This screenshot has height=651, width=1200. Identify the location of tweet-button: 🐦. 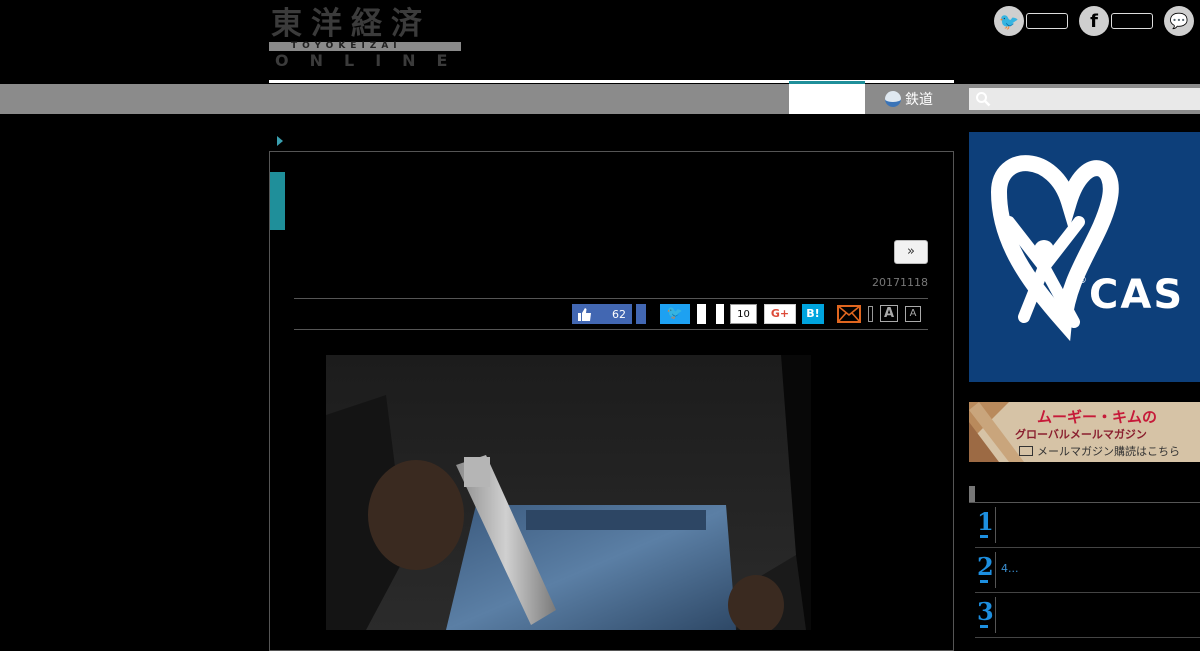
(675, 314).